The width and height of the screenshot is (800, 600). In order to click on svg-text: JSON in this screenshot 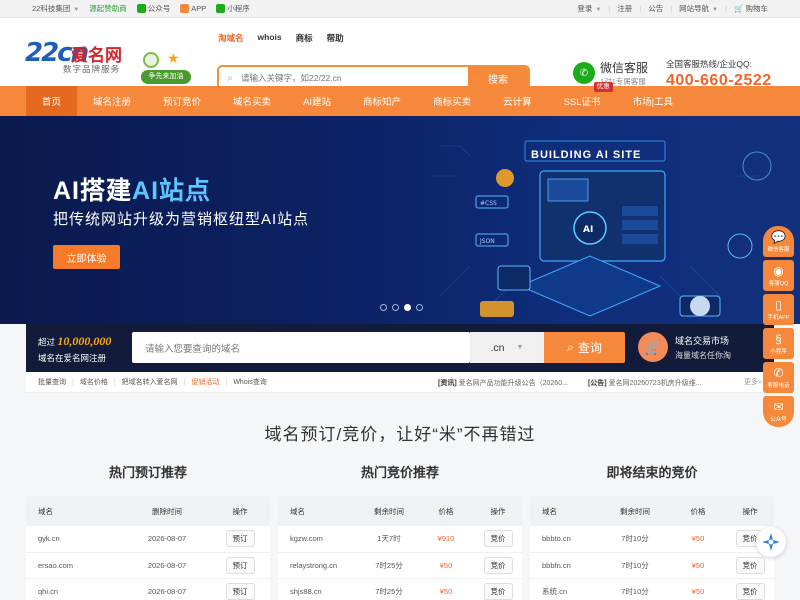, I will do `click(487, 241)`.